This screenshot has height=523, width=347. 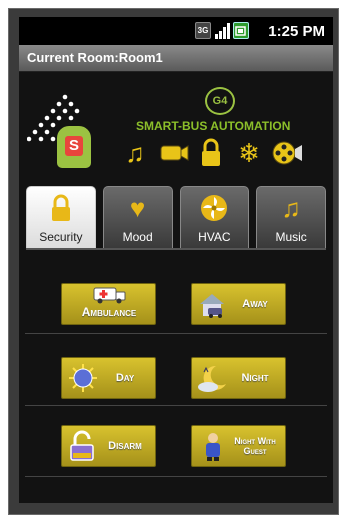 What do you see at coordinates (83, 378) in the screenshot?
I see `sun-icon` at bounding box center [83, 378].